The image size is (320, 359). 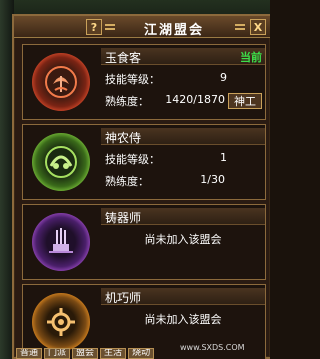 What do you see at coordinates (123, 138) in the screenshot?
I see `guild-name: 神农侍` at bounding box center [123, 138].